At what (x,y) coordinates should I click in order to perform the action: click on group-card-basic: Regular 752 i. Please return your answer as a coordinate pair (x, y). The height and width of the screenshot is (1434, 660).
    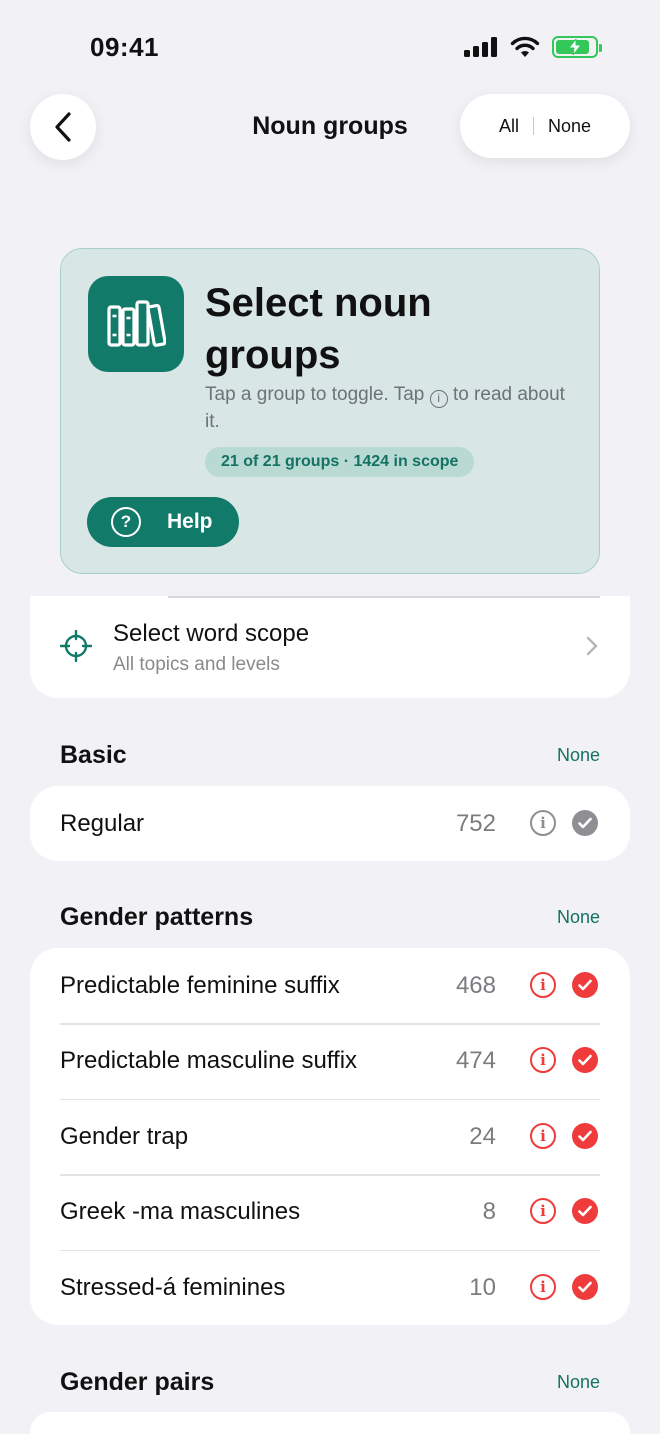
    Looking at the image, I should click on (330, 824).